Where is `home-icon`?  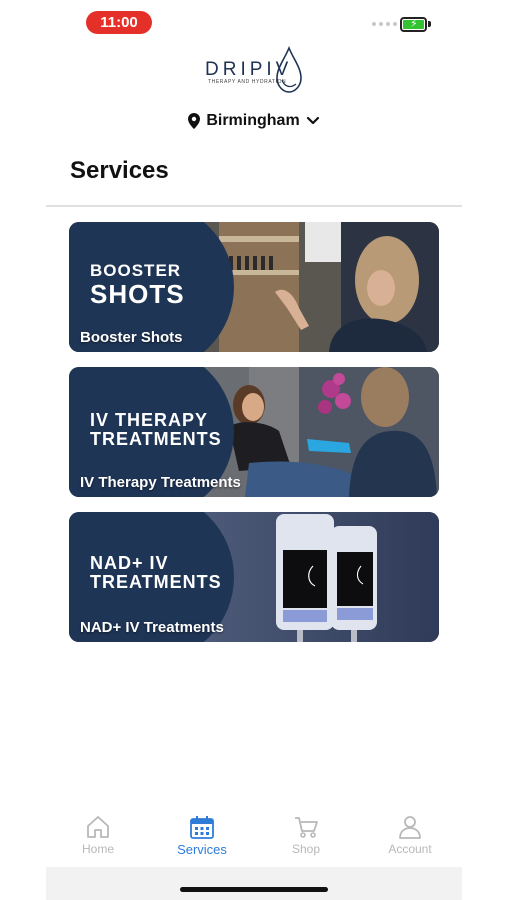 home-icon is located at coordinates (98, 827).